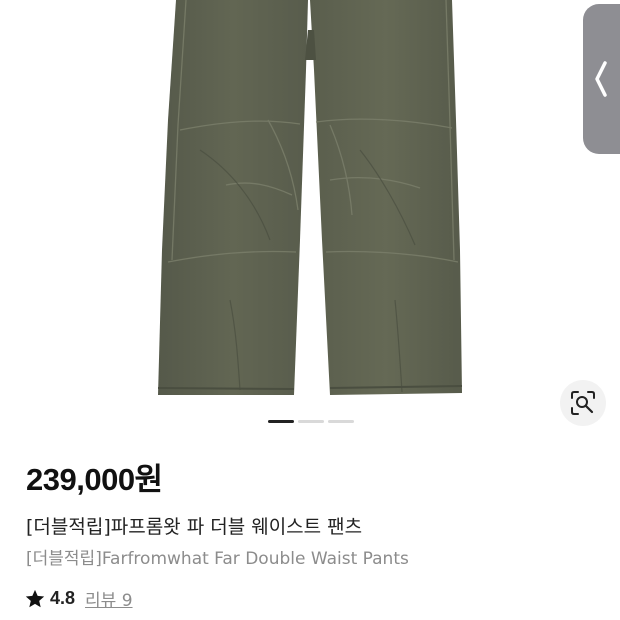 This screenshot has width=620, height=620. Describe the element at coordinates (281, 421) in the screenshot. I see `pager-dot-active` at that location.